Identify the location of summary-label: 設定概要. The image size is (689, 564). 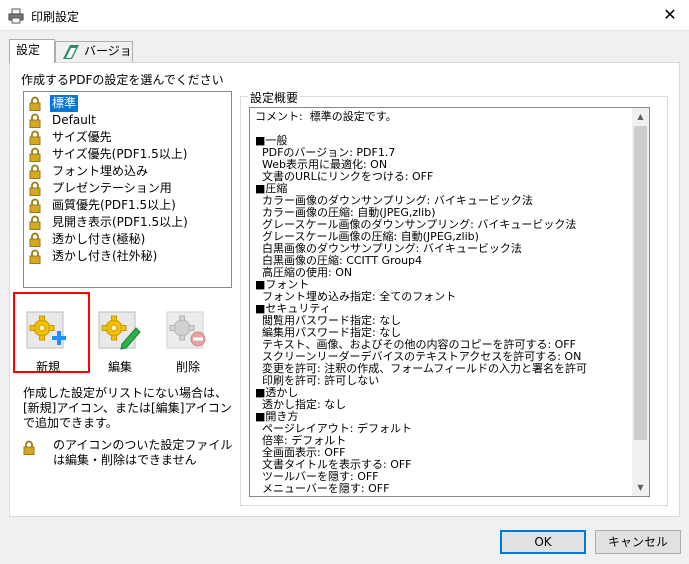
(274, 97).